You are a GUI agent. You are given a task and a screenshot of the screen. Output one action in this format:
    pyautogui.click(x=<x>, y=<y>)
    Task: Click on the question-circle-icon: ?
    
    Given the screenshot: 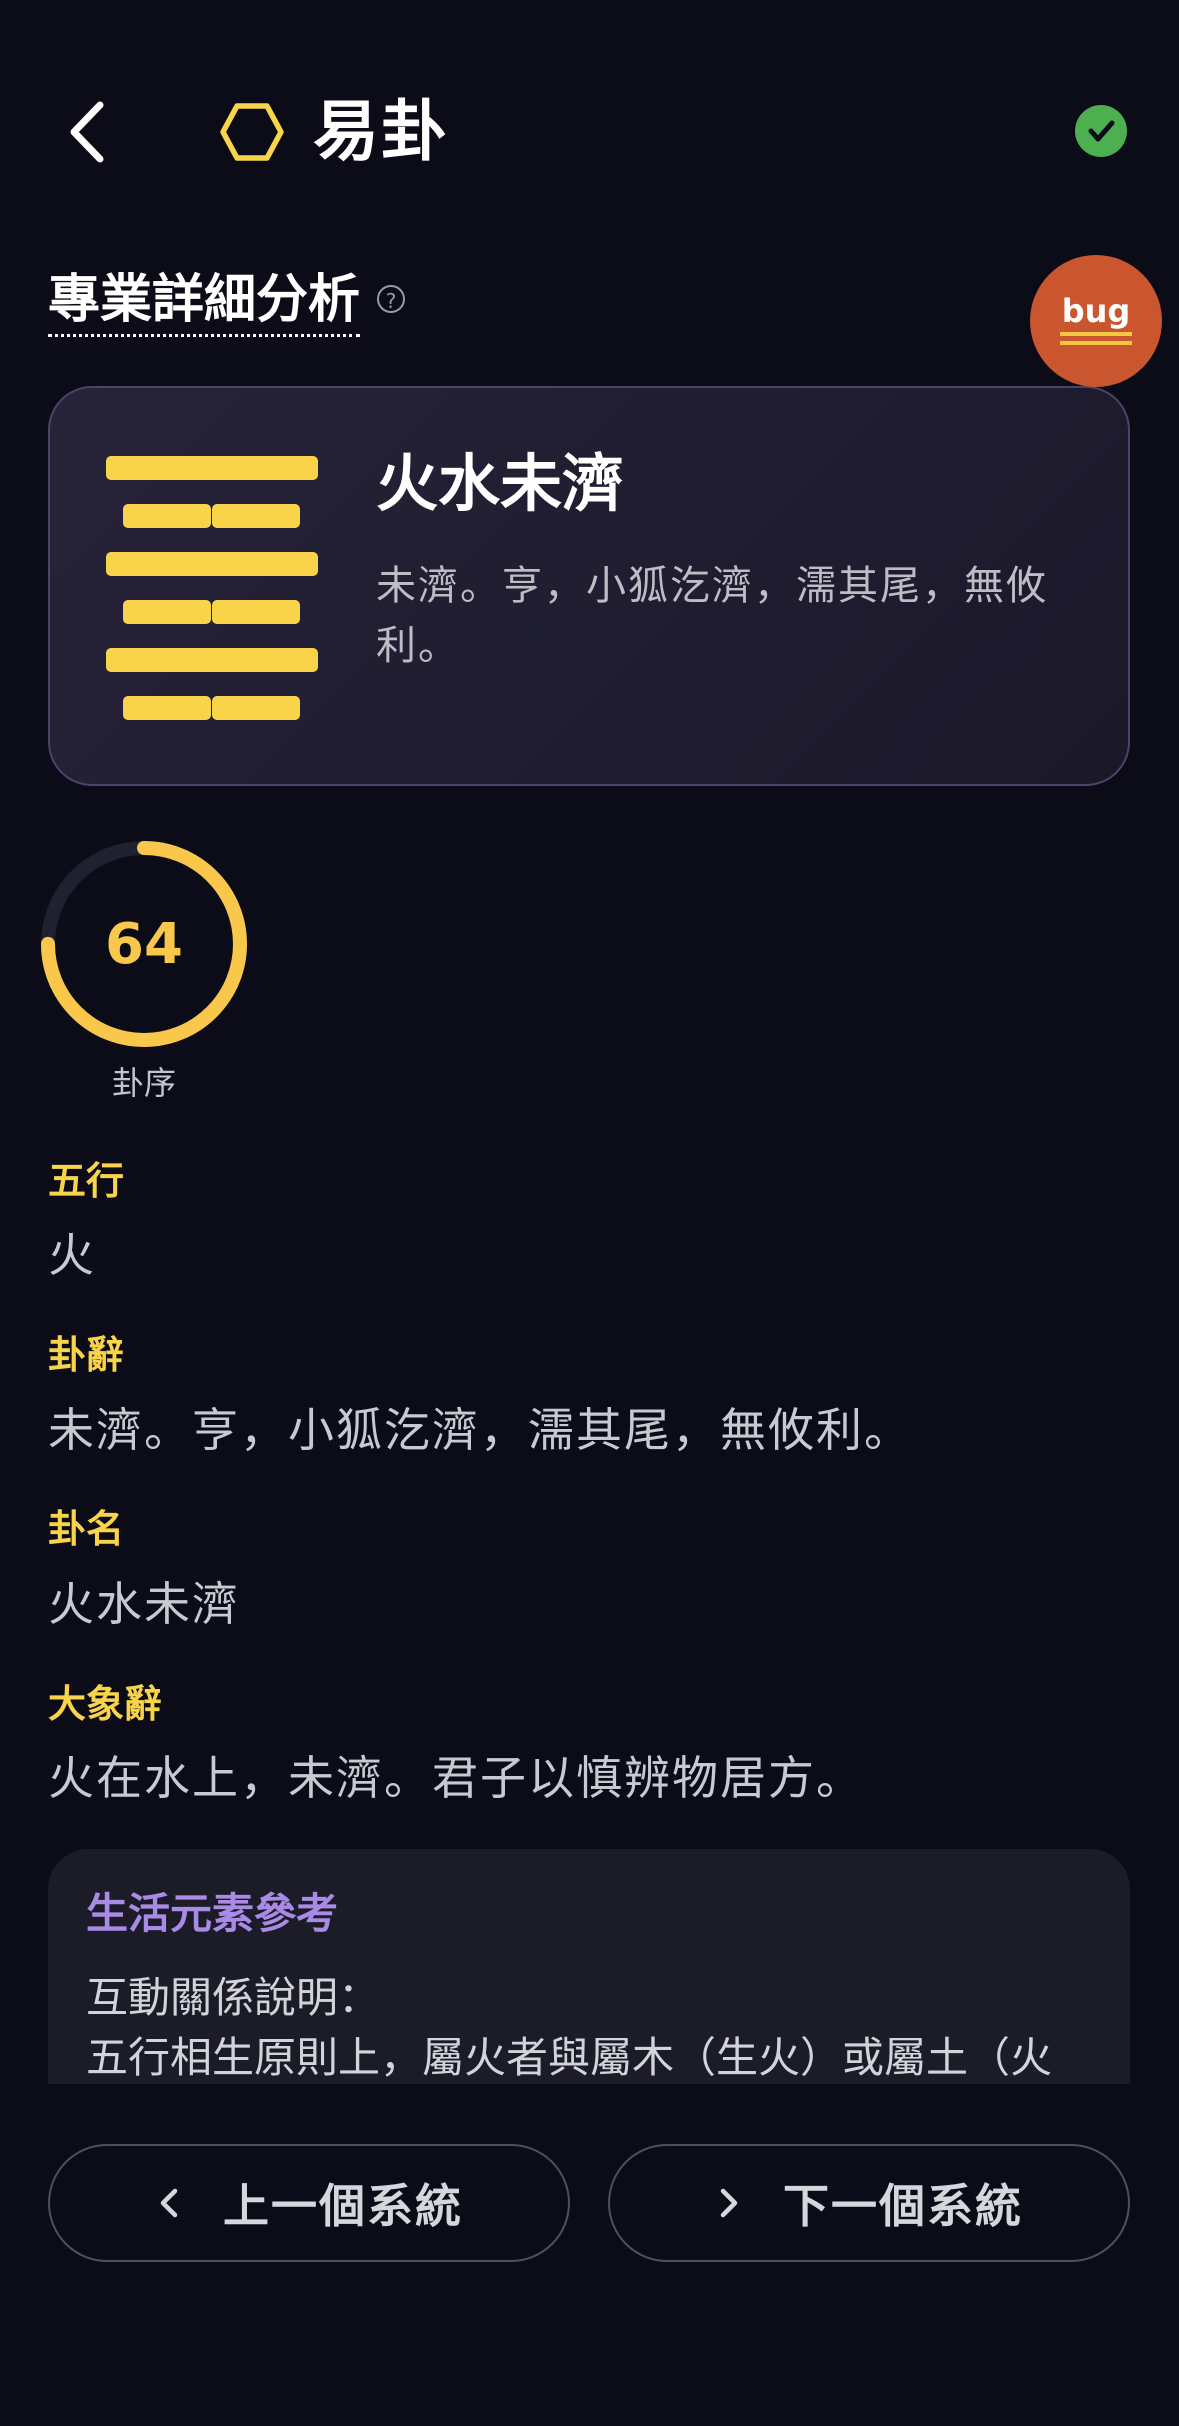 What is the action you would take?
    pyautogui.click(x=391, y=299)
    